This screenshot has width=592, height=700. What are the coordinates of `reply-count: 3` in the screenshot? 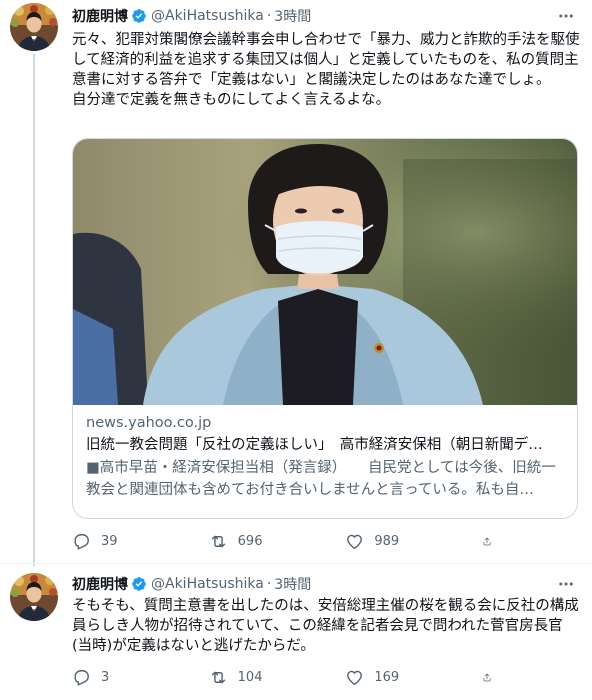 It's located at (105, 677).